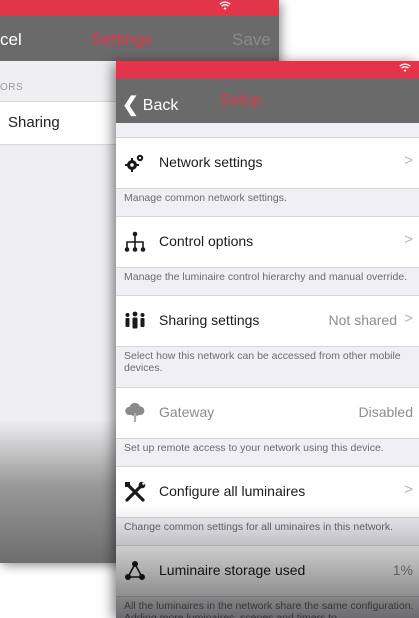 Image resolution: width=419 pixels, height=618 pixels. Describe the element at coordinates (187, 412) in the screenshot. I see `gateway-label: Gateway` at that location.